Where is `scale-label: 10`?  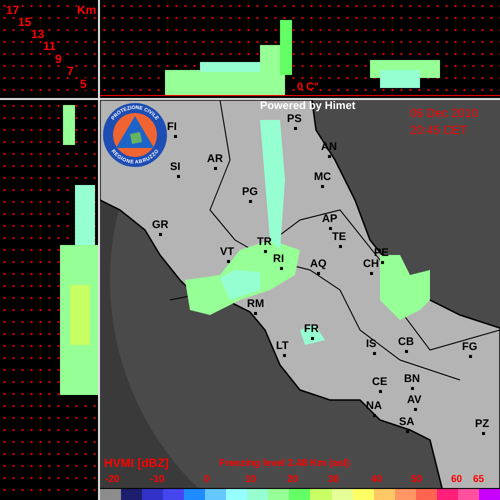
scale-label: 10 is located at coordinates (250, 480).